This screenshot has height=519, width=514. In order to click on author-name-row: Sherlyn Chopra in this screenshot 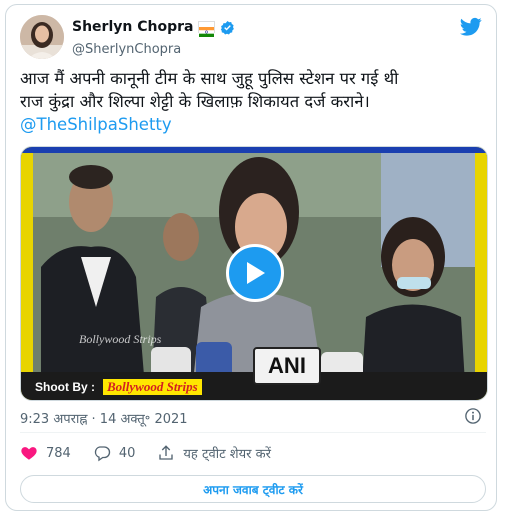, I will do `click(153, 28)`.